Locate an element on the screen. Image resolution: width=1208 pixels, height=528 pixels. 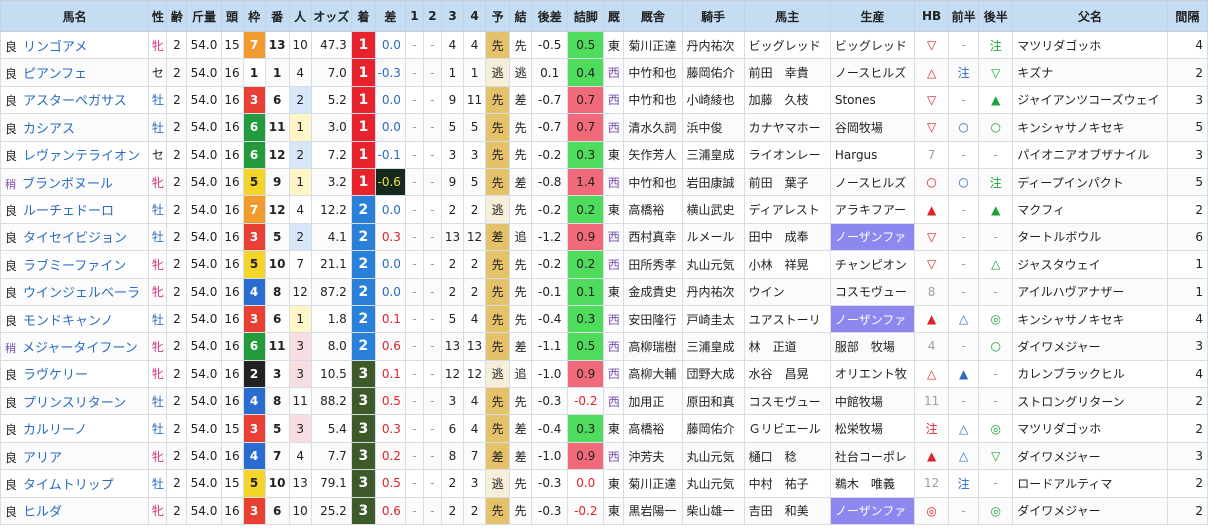
owner: 中村 祐子 is located at coordinates (787, 483).